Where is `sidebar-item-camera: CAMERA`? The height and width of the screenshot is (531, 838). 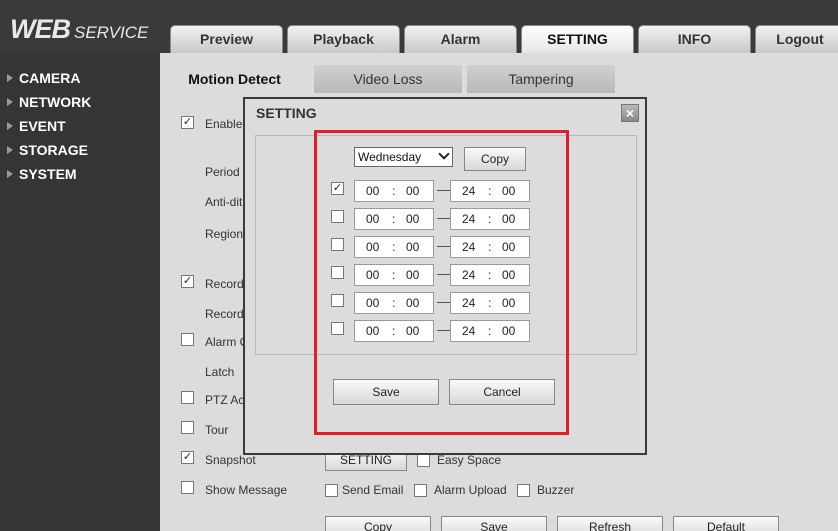 sidebar-item-camera: CAMERA is located at coordinates (80, 78).